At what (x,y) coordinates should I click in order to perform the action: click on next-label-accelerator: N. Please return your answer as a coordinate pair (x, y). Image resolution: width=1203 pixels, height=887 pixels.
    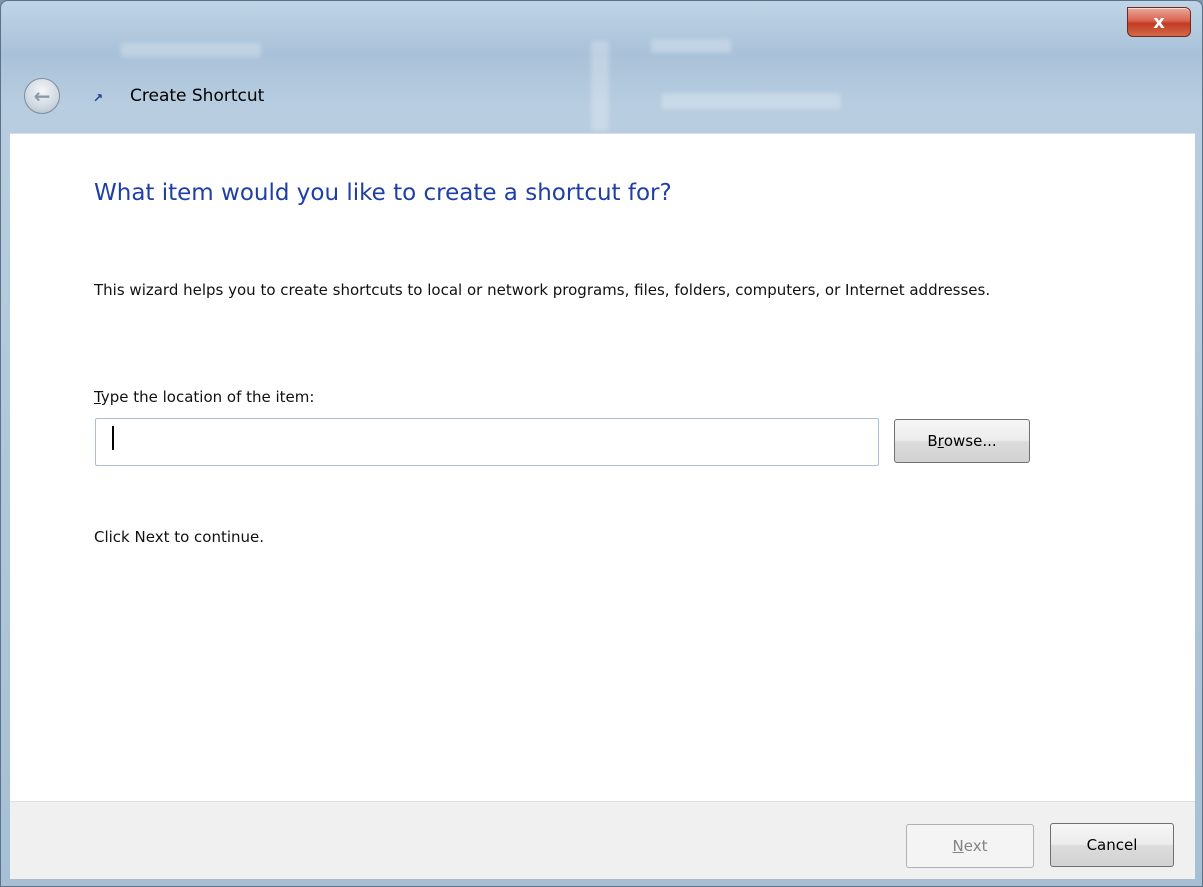
    Looking at the image, I should click on (958, 846).